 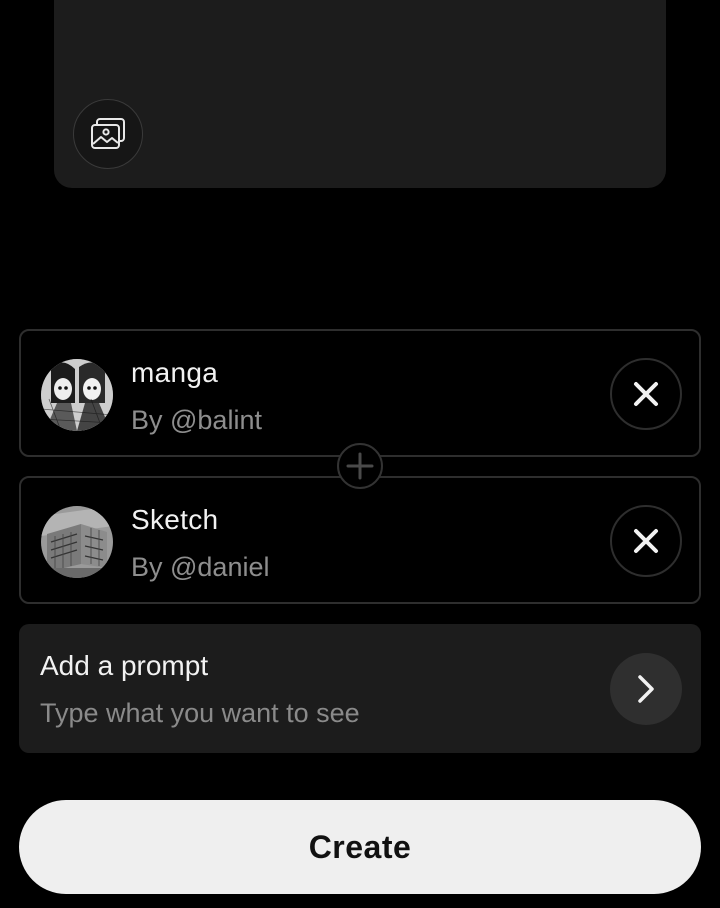 What do you see at coordinates (360, 540) in the screenshot?
I see `style-card-sketch: Sketch By @daniel` at bounding box center [360, 540].